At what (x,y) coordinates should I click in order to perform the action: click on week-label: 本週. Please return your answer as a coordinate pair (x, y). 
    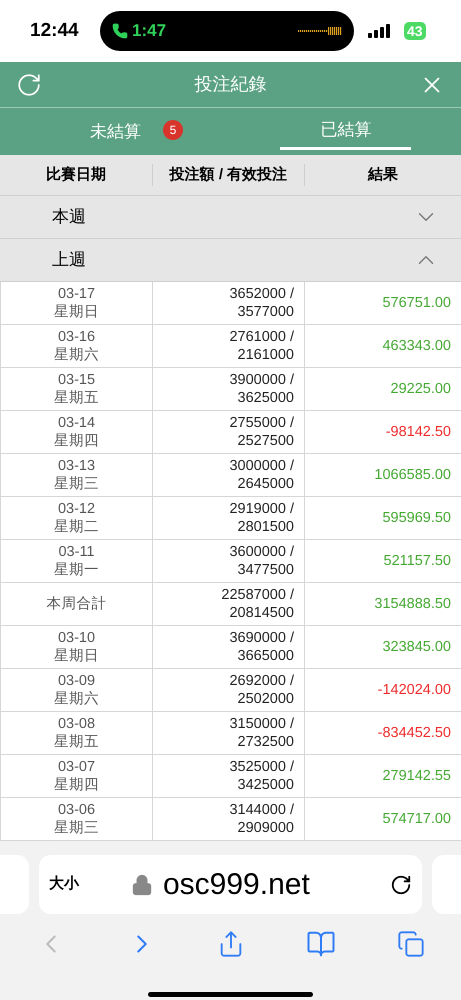
    Looking at the image, I should click on (69, 217).